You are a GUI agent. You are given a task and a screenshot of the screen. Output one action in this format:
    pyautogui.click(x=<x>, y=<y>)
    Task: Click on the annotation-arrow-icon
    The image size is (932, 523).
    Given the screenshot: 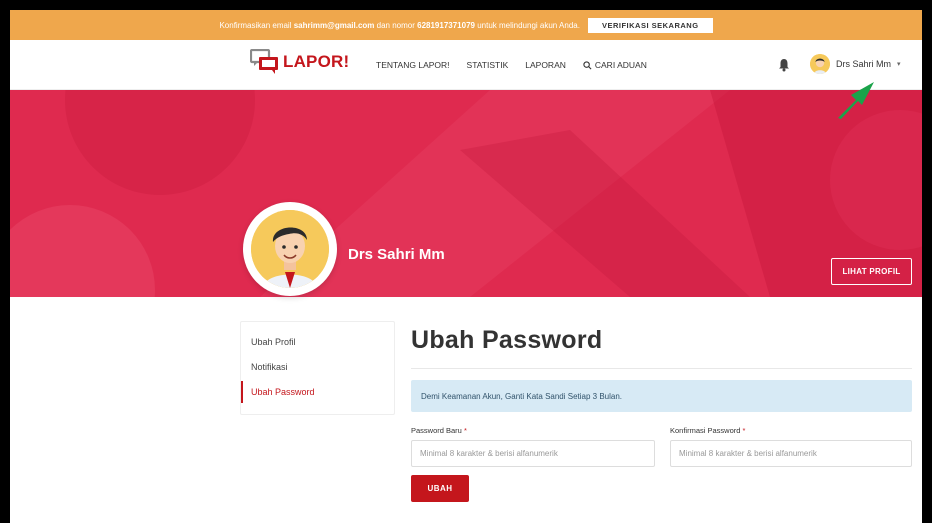 What is the action you would take?
    pyautogui.click(x=856, y=100)
    